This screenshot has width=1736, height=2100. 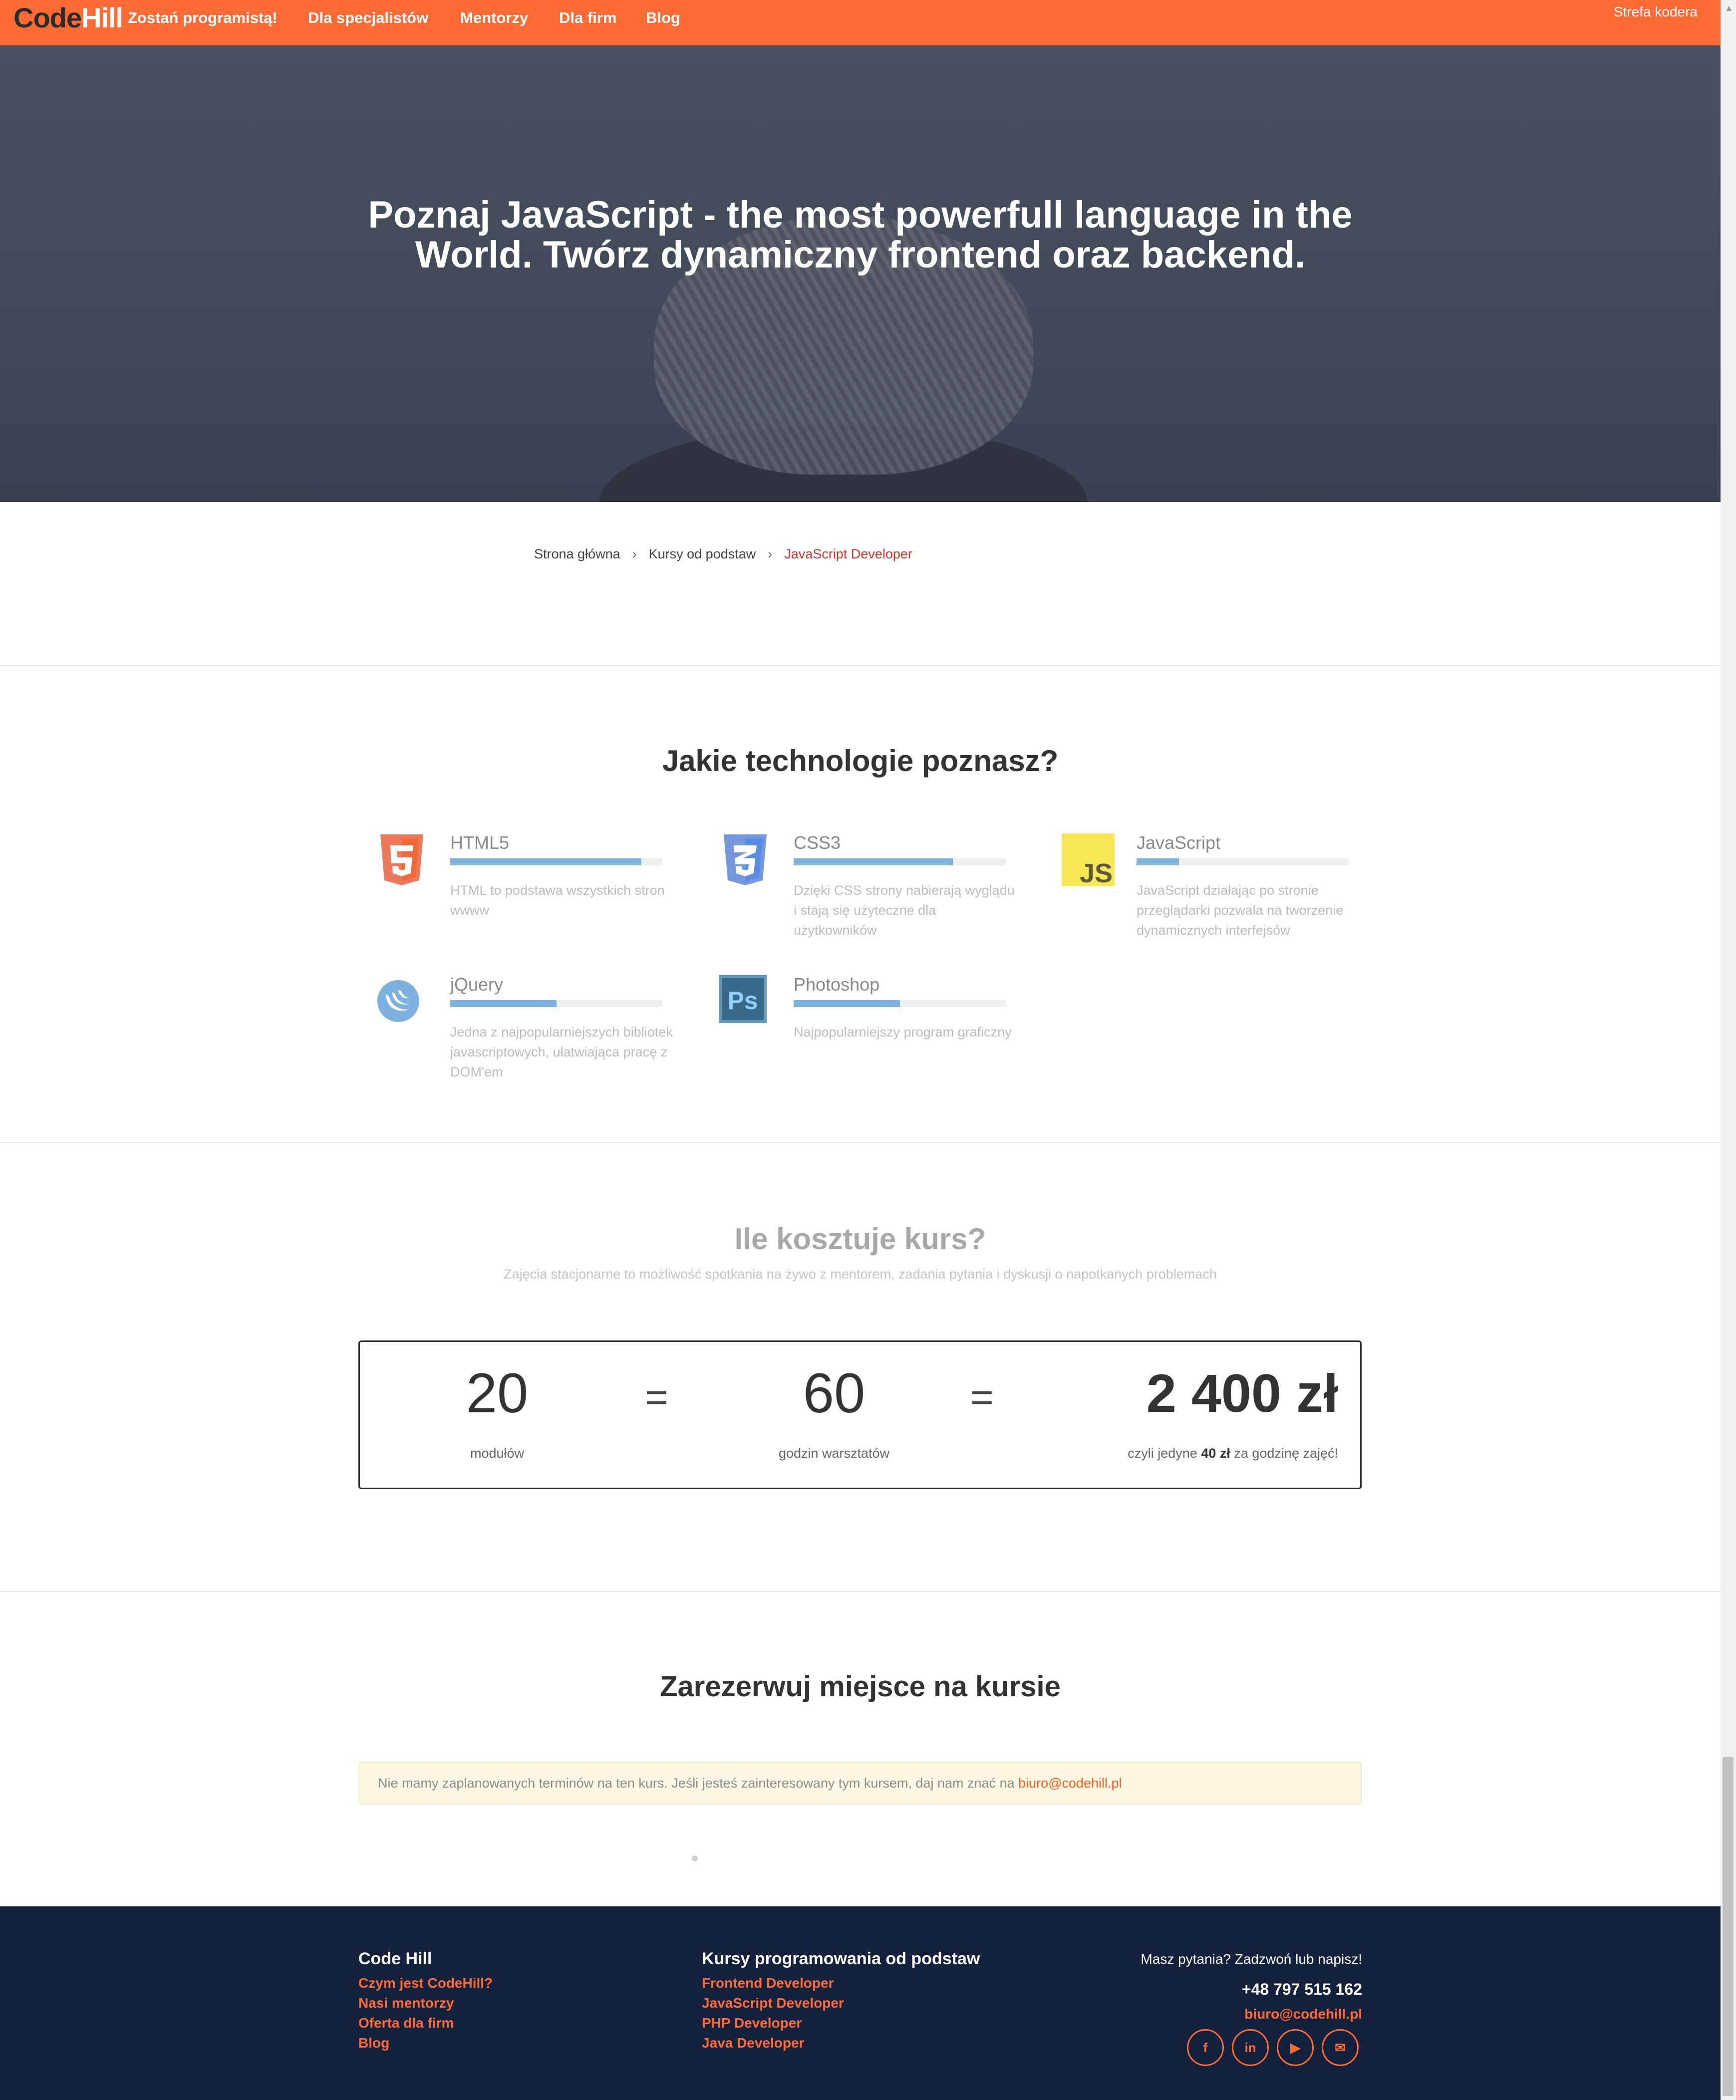 What do you see at coordinates (773, 2003) in the screenshot?
I see `footer-link-javascript: JavaScript Developer` at bounding box center [773, 2003].